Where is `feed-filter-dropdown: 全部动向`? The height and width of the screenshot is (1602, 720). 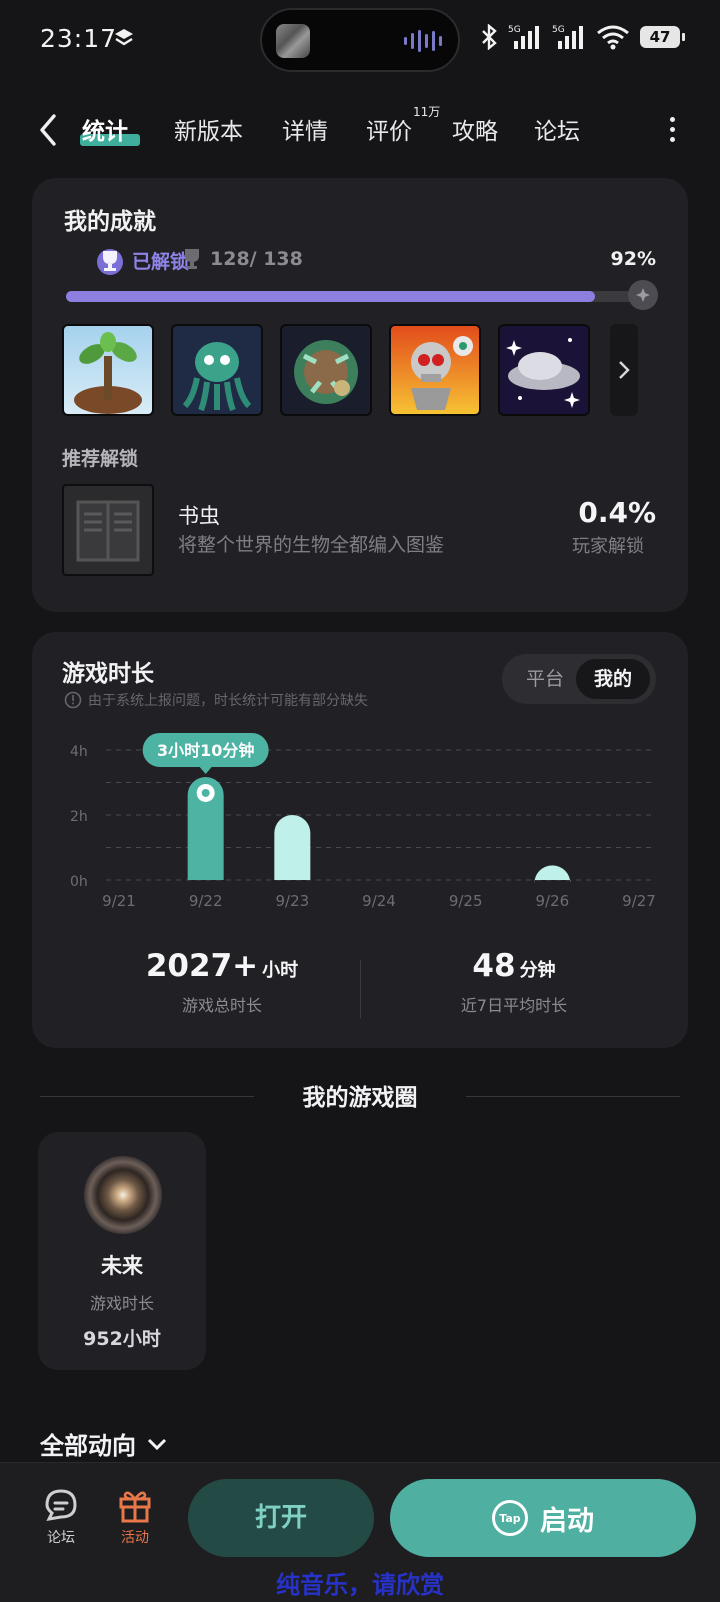
feed-filter-dropdown: 全部动向 is located at coordinates (104, 1443).